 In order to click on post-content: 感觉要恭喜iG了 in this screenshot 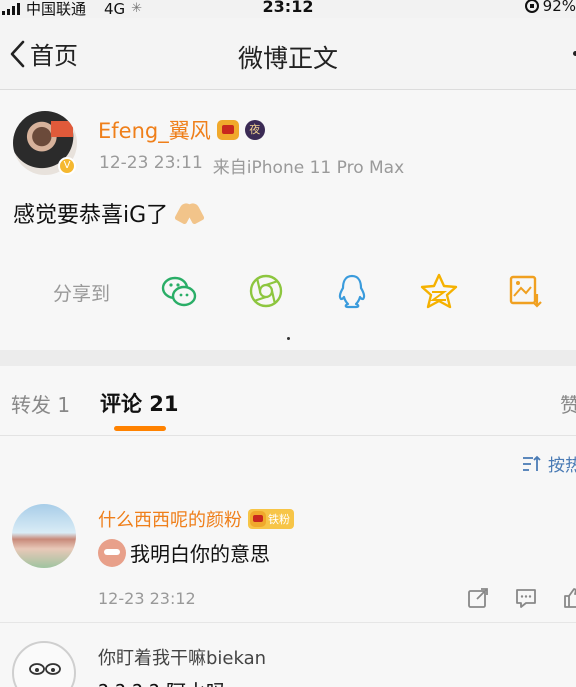, I will do `click(109, 213)`.